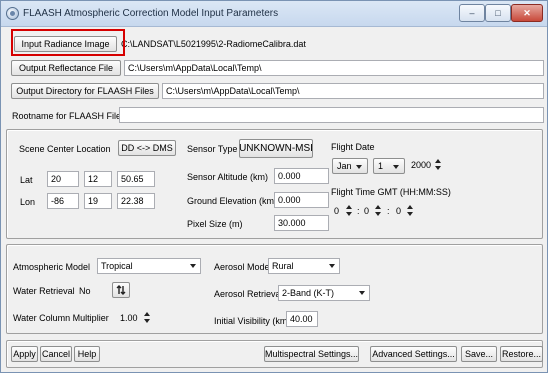  I want to click on aerosol-retrieval-label: Aerosol Retrieval, so click(248, 294).